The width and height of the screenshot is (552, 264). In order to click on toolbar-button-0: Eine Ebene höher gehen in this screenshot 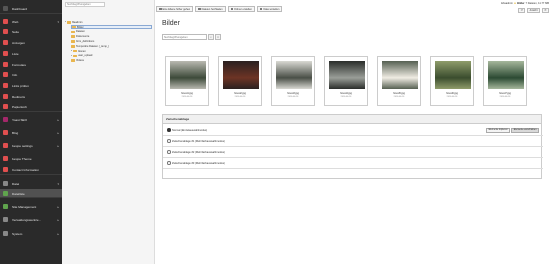, I will do `click(175, 9)`.